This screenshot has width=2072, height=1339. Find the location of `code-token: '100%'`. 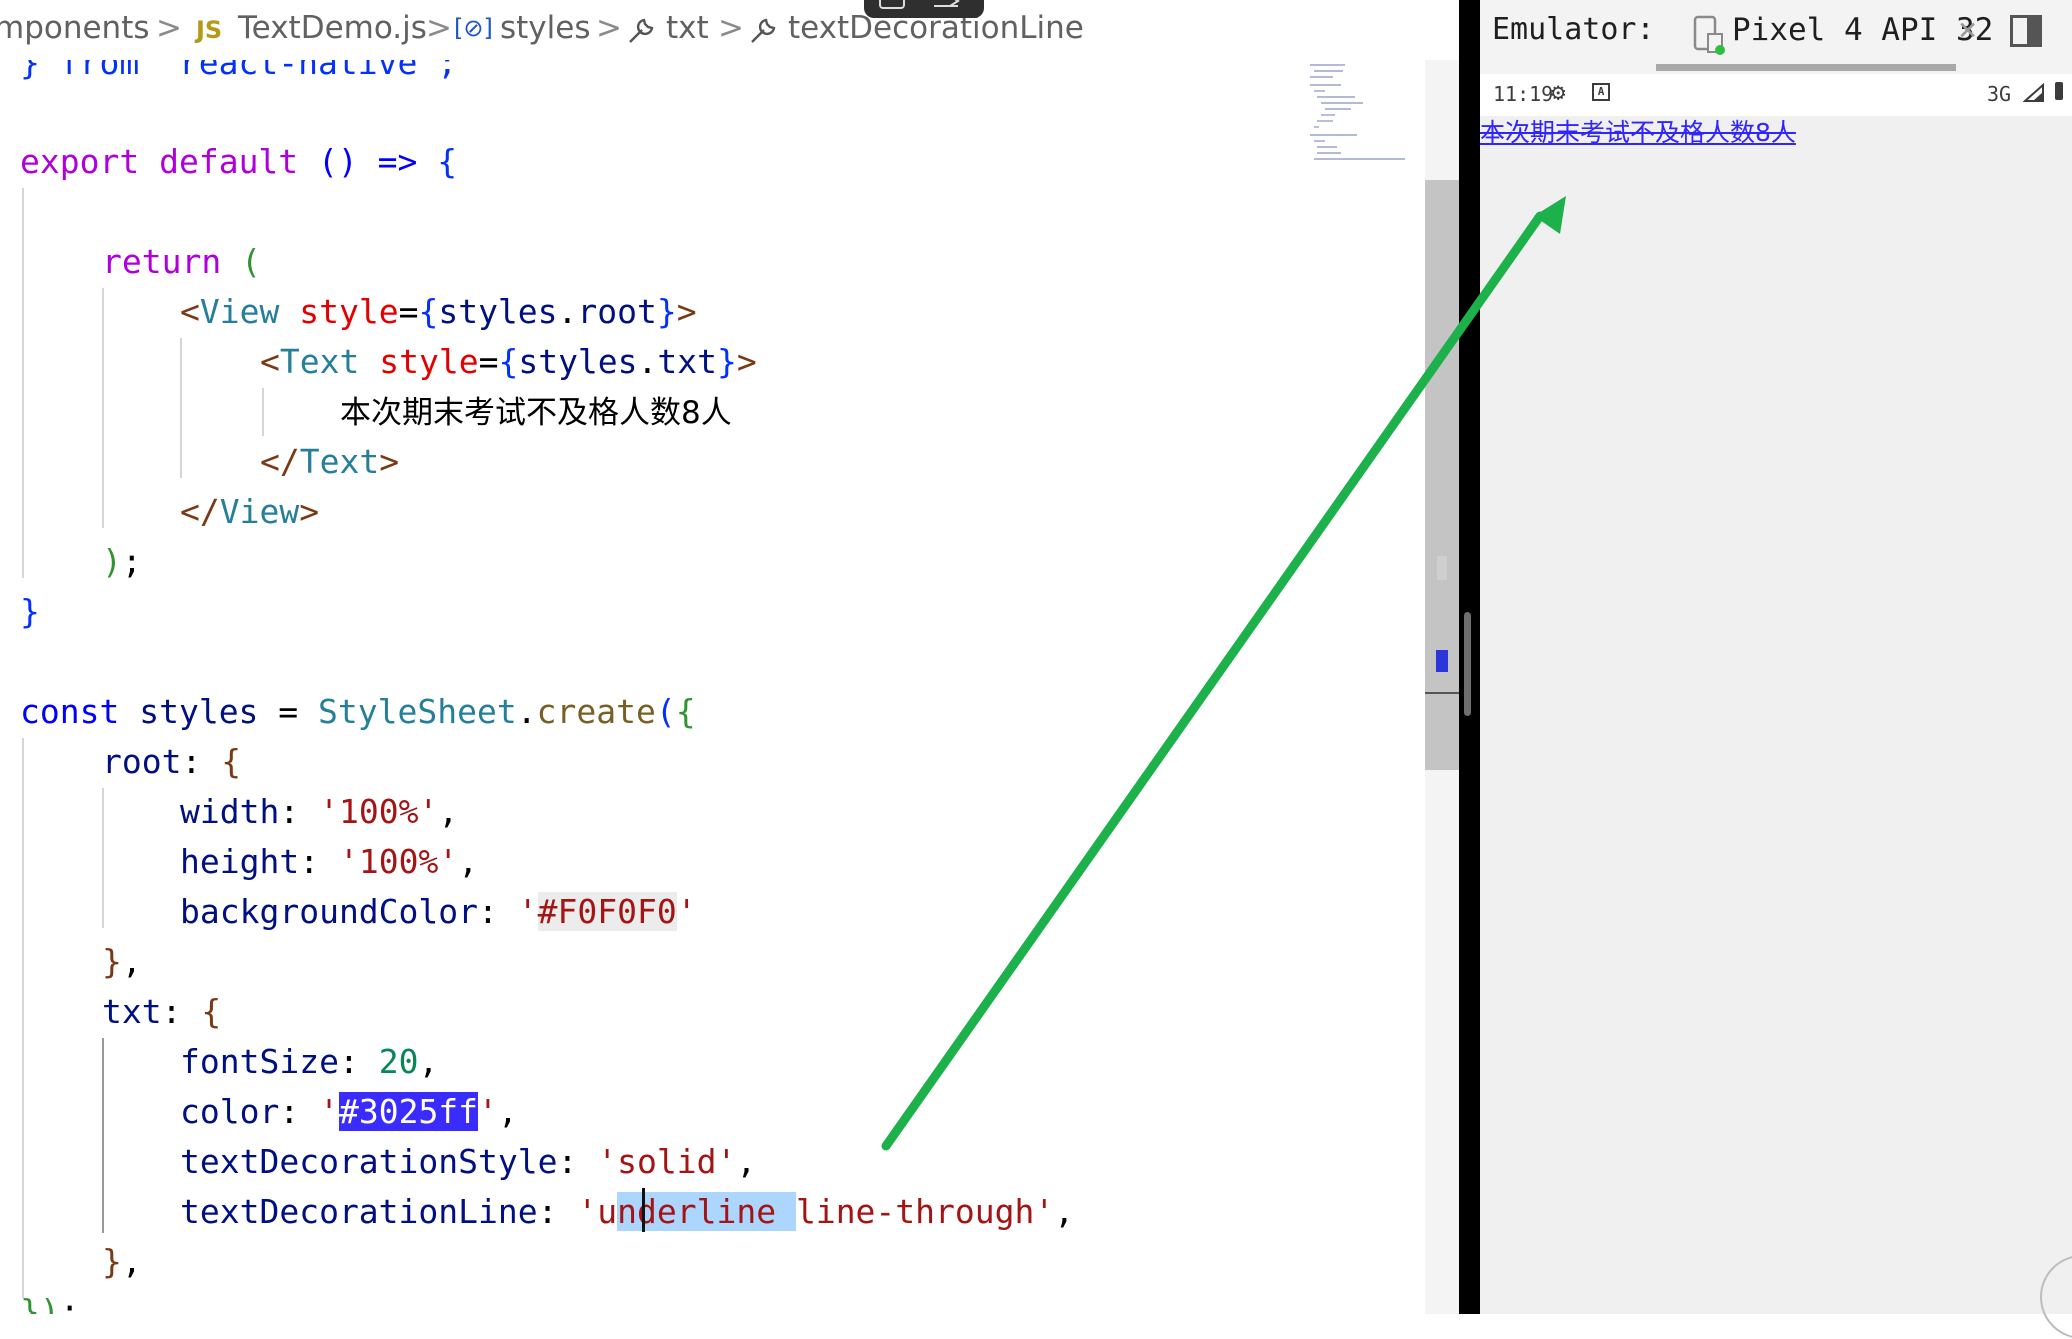

code-token: '100%' is located at coordinates (398, 861).